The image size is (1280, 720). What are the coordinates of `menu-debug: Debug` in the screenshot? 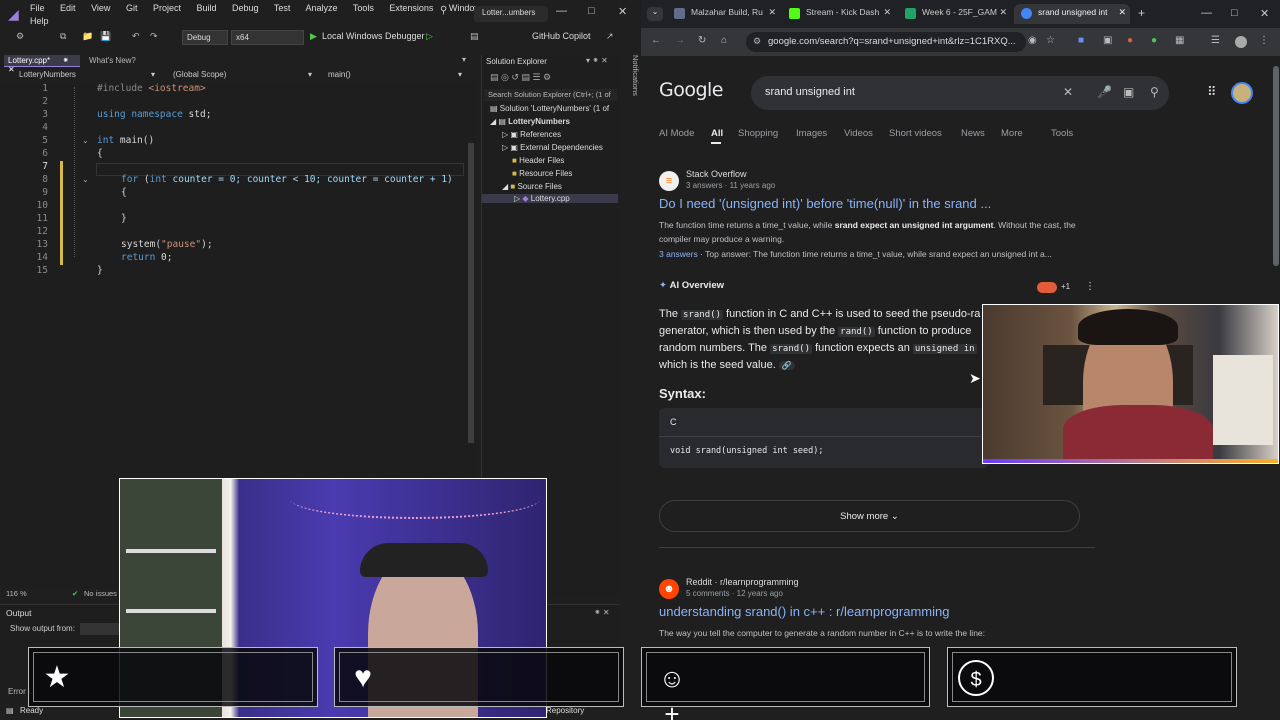 It's located at (245, 8).